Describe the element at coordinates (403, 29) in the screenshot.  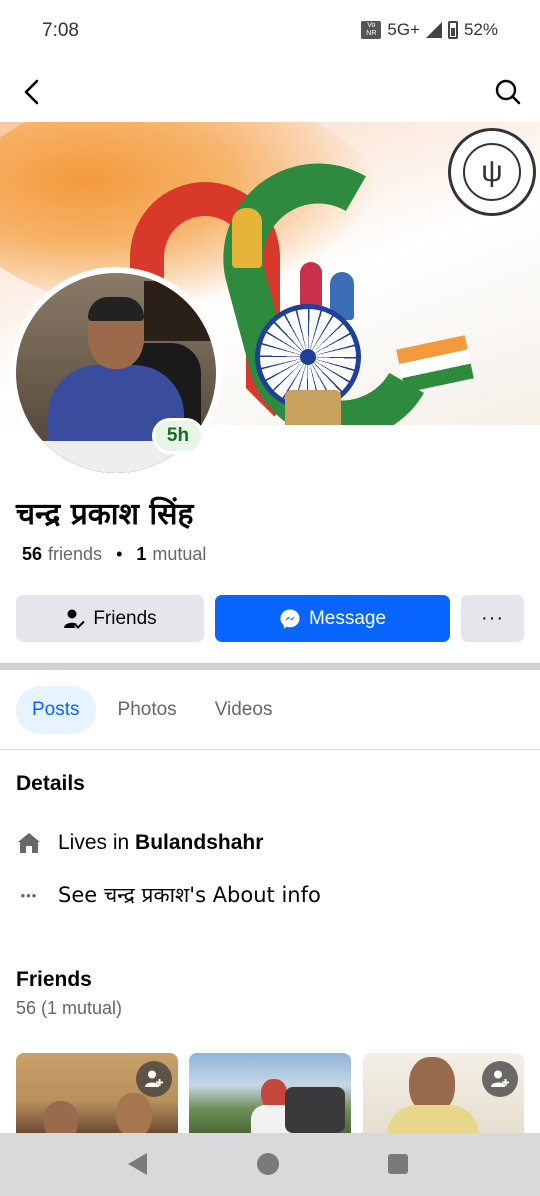
I see `network-type: 5G+` at that location.